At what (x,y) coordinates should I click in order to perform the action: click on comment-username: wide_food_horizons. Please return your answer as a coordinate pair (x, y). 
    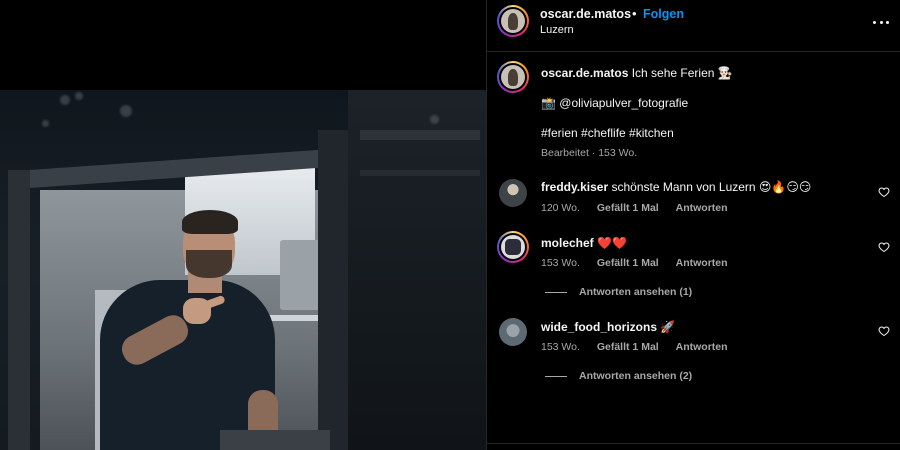
    Looking at the image, I should click on (599, 327).